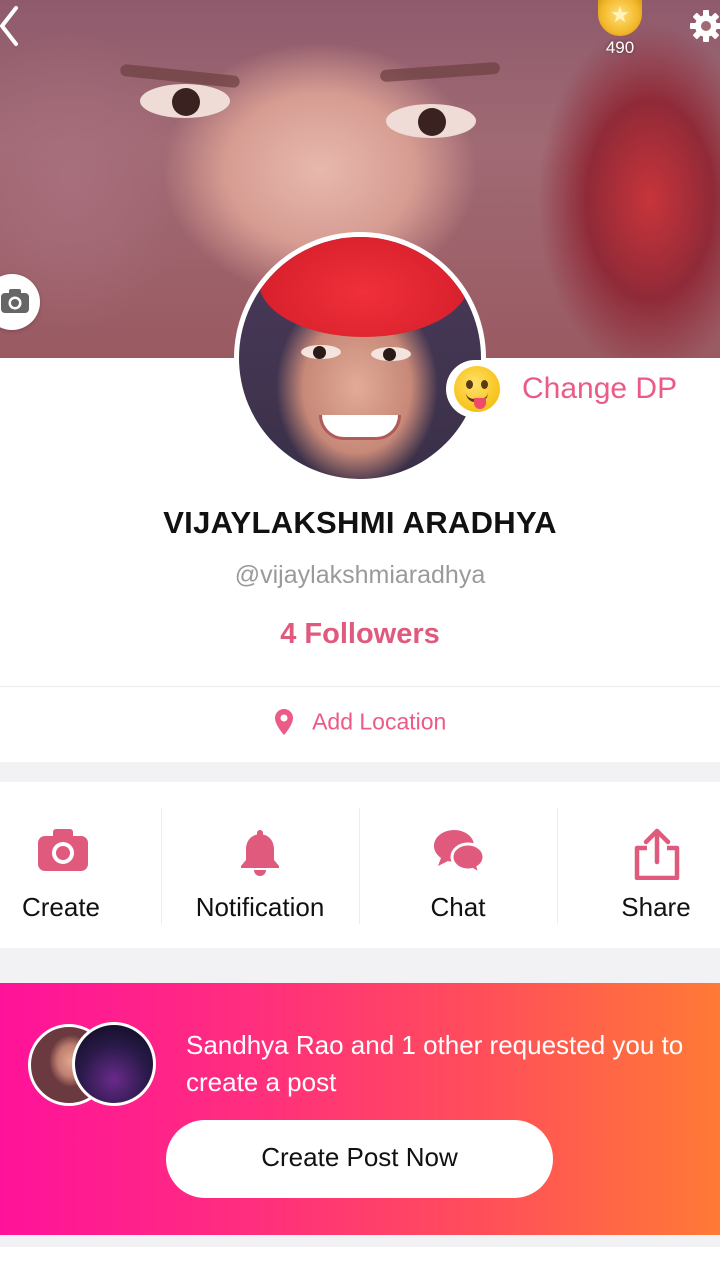 The height and width of the screenshot is (1280, 720). I want to click on bell-icon, so click(260, 853).